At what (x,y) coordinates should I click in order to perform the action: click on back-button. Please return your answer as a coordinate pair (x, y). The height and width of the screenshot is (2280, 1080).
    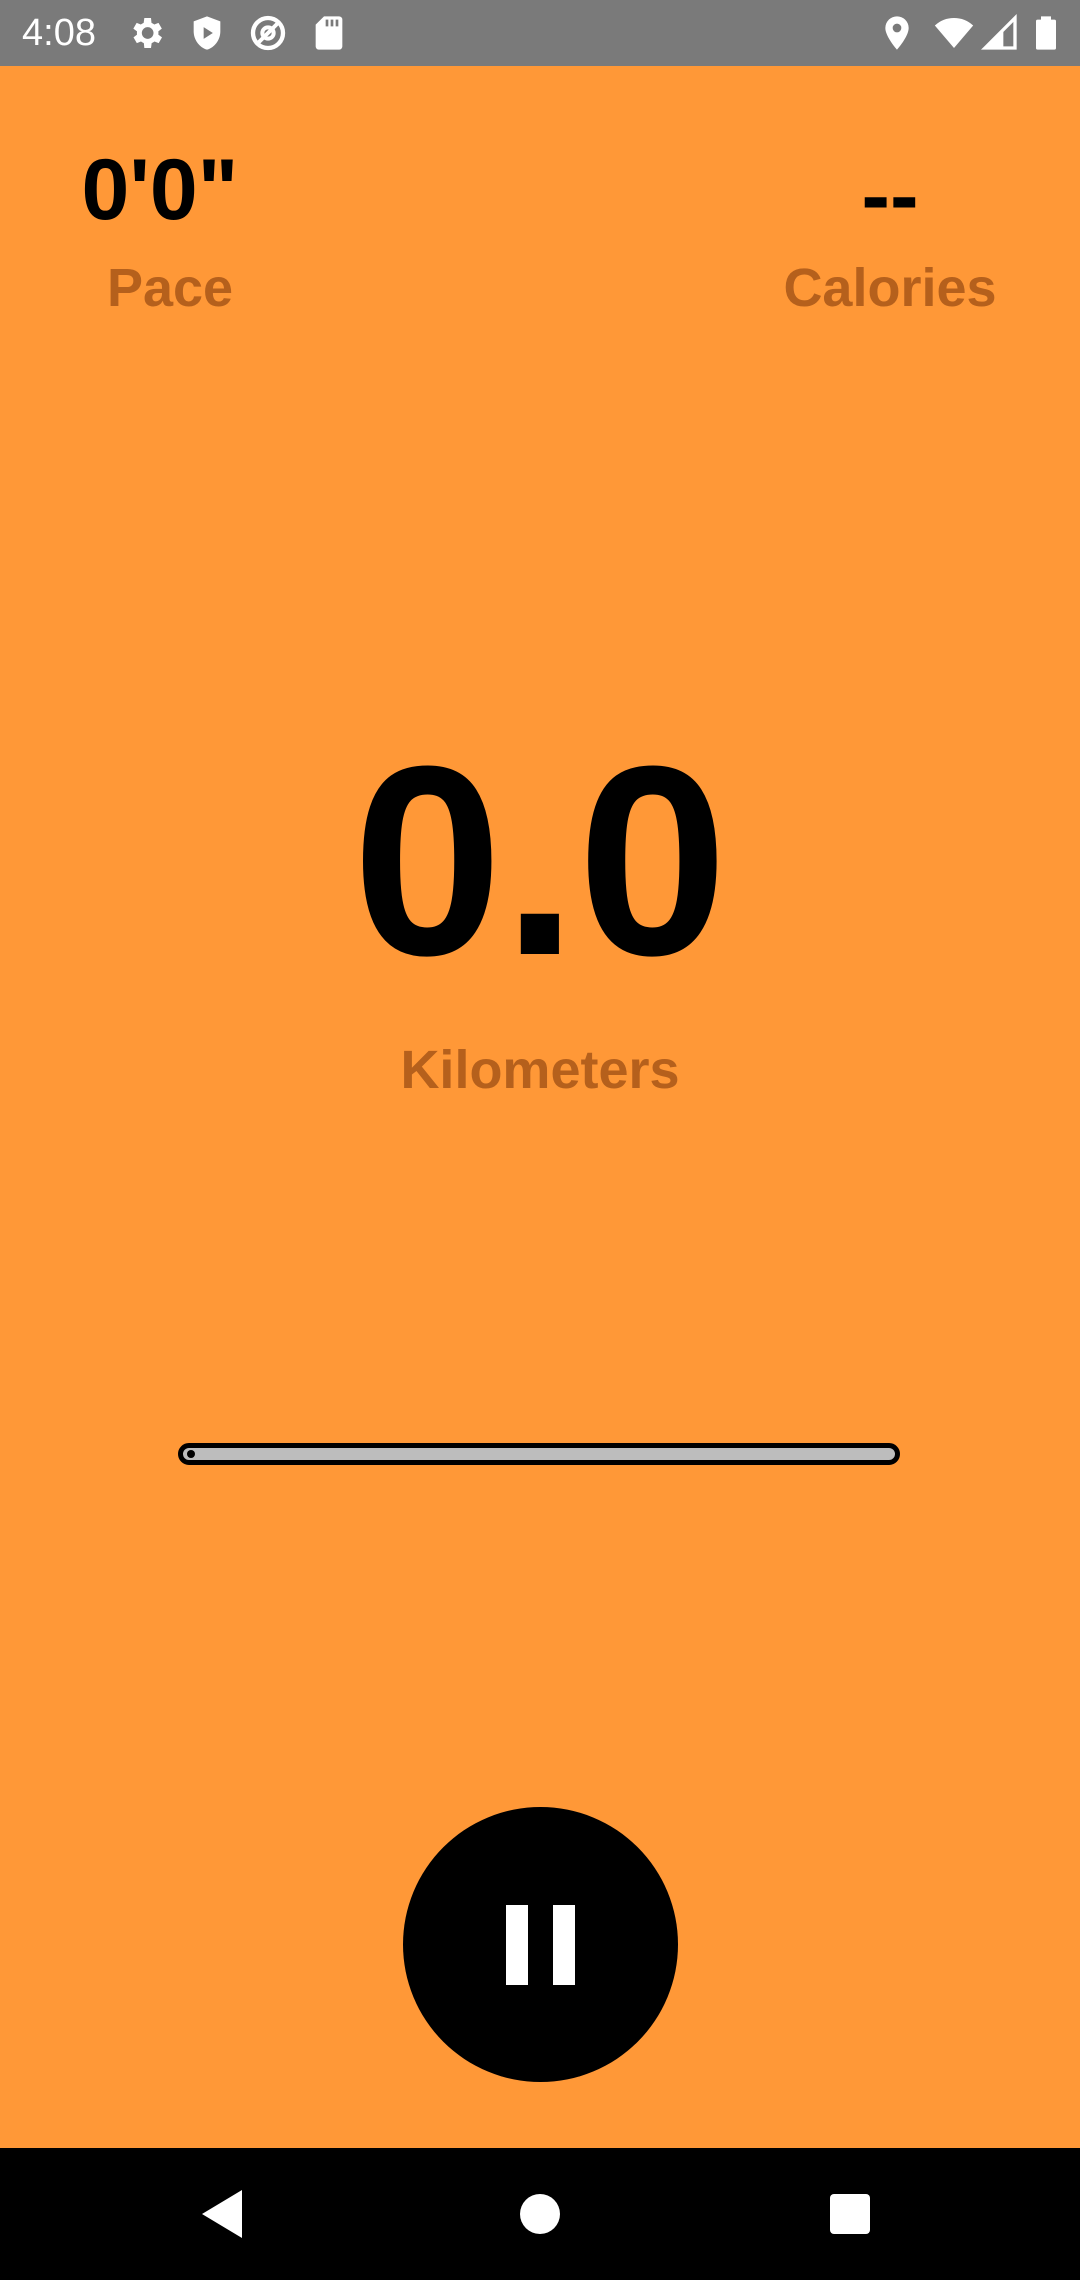
    Looking at the image, I should click on (226, 2214).